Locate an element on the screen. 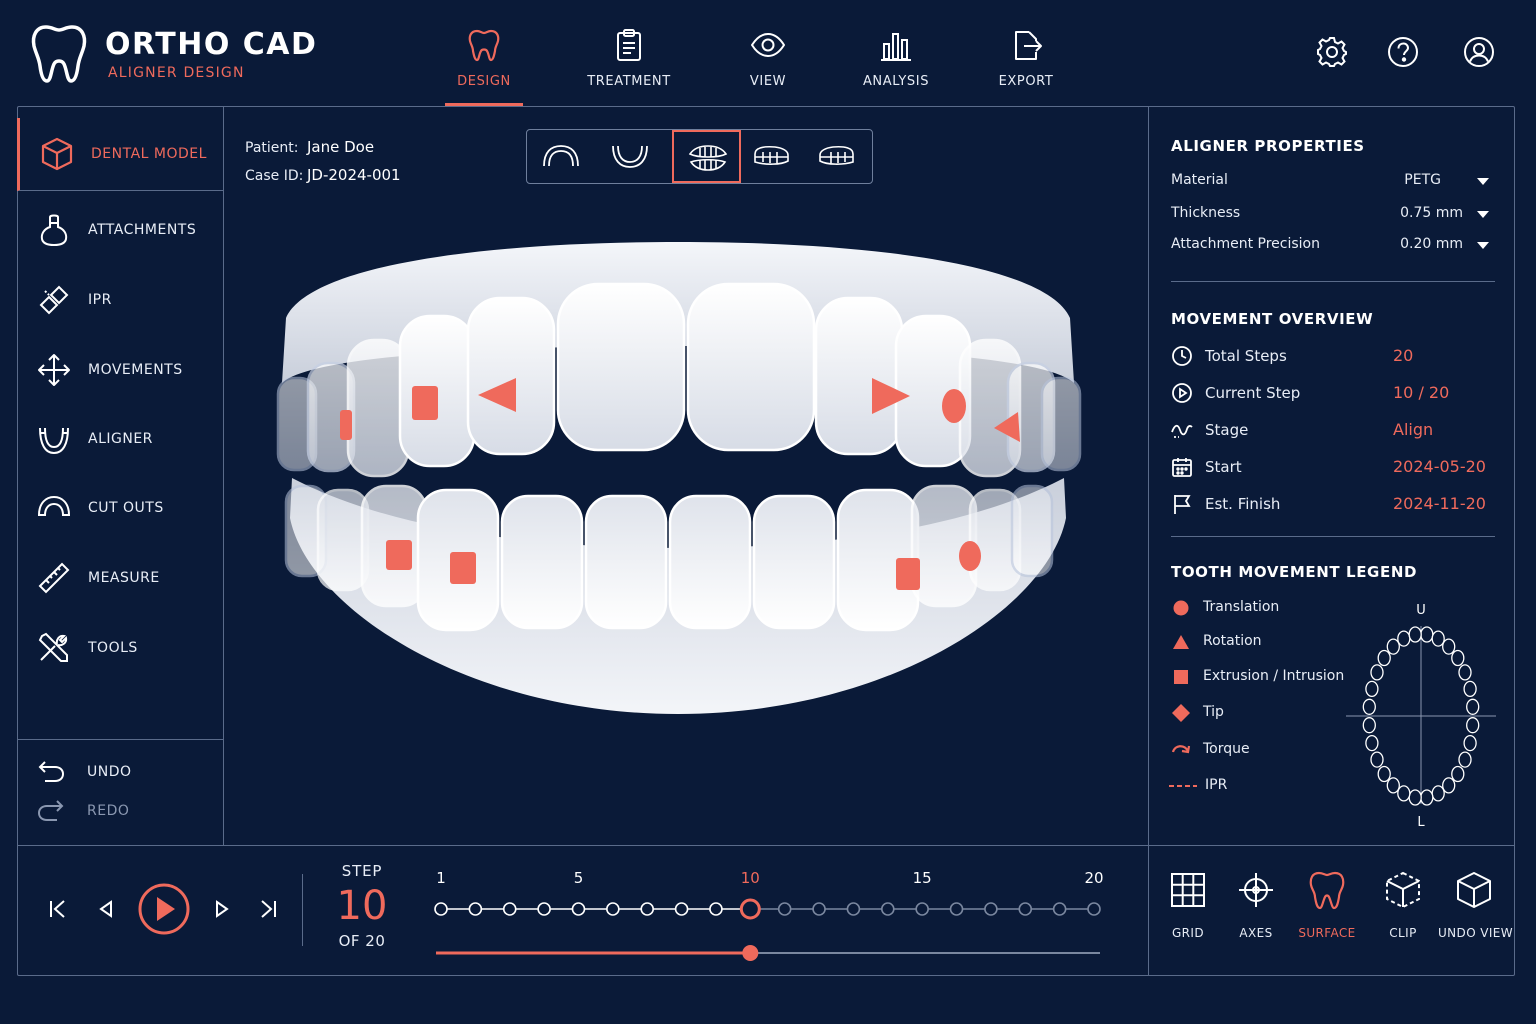 Image resolution: width=1536 pixels, height=1024 pixels. sidebar-item-tools: TOOLS is located at coordinates (120, 648).